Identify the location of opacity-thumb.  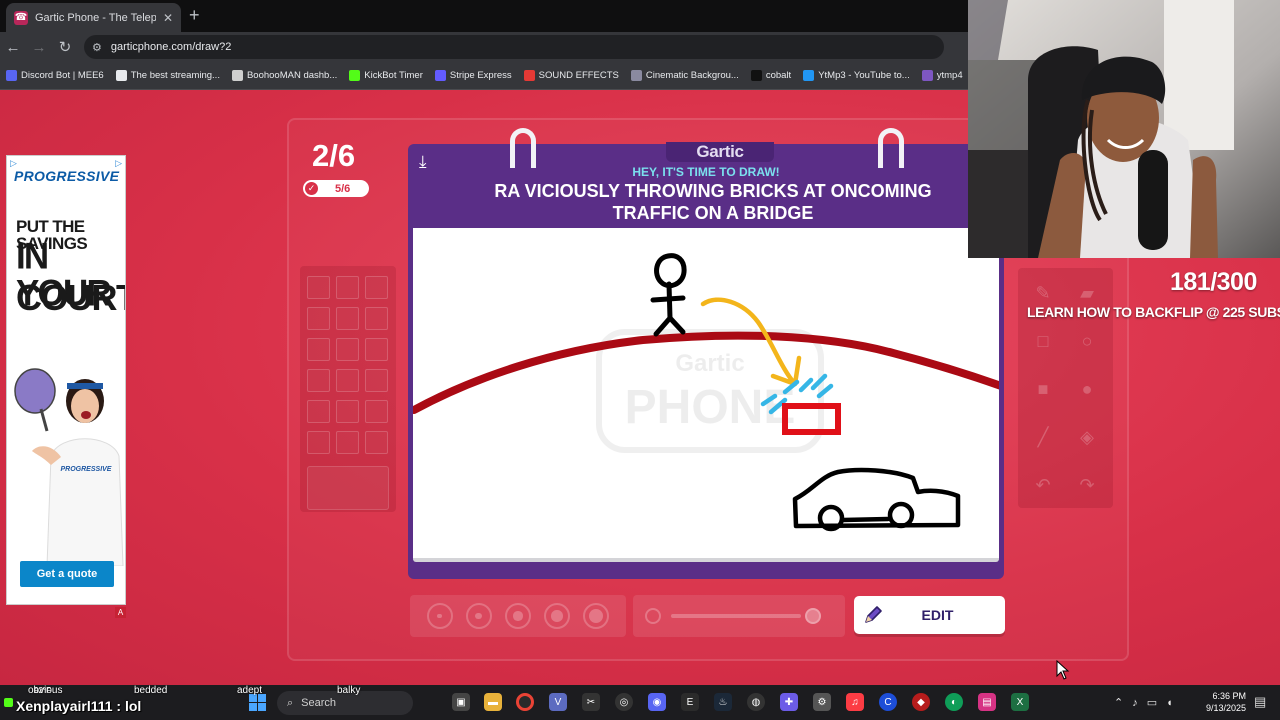
(813, 616).